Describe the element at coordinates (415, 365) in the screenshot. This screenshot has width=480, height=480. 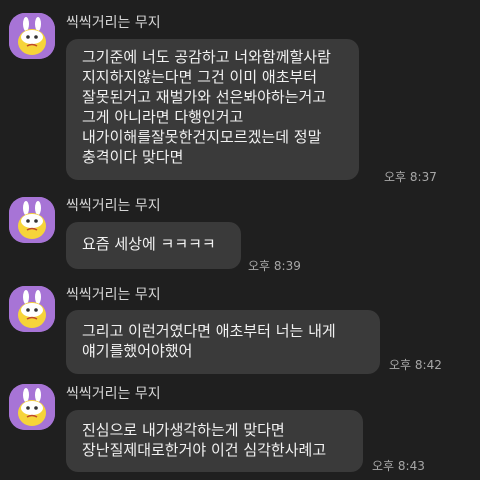
I see `message-time: 오후 8:42` at that location.